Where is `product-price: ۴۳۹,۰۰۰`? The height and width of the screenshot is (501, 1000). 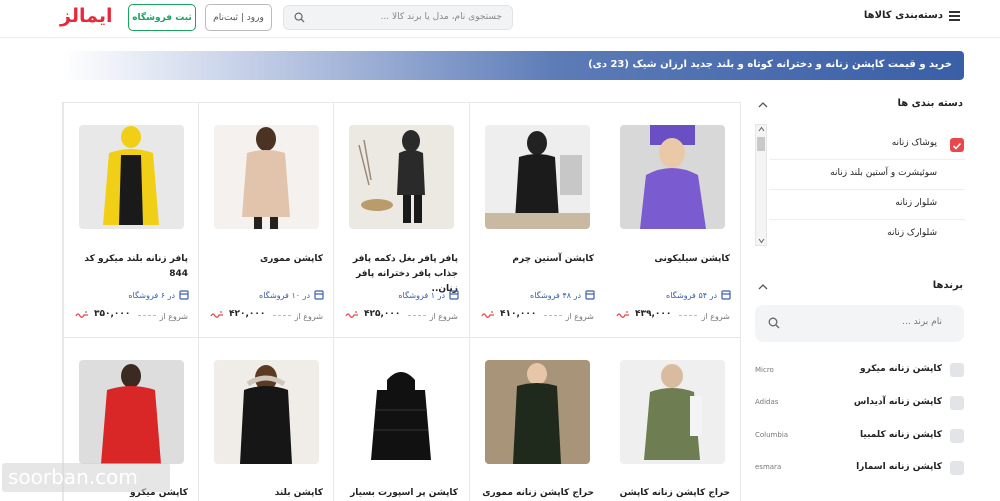
product-price: ۴۳۹,۰۰۰ is located at coordinates (653, 314).